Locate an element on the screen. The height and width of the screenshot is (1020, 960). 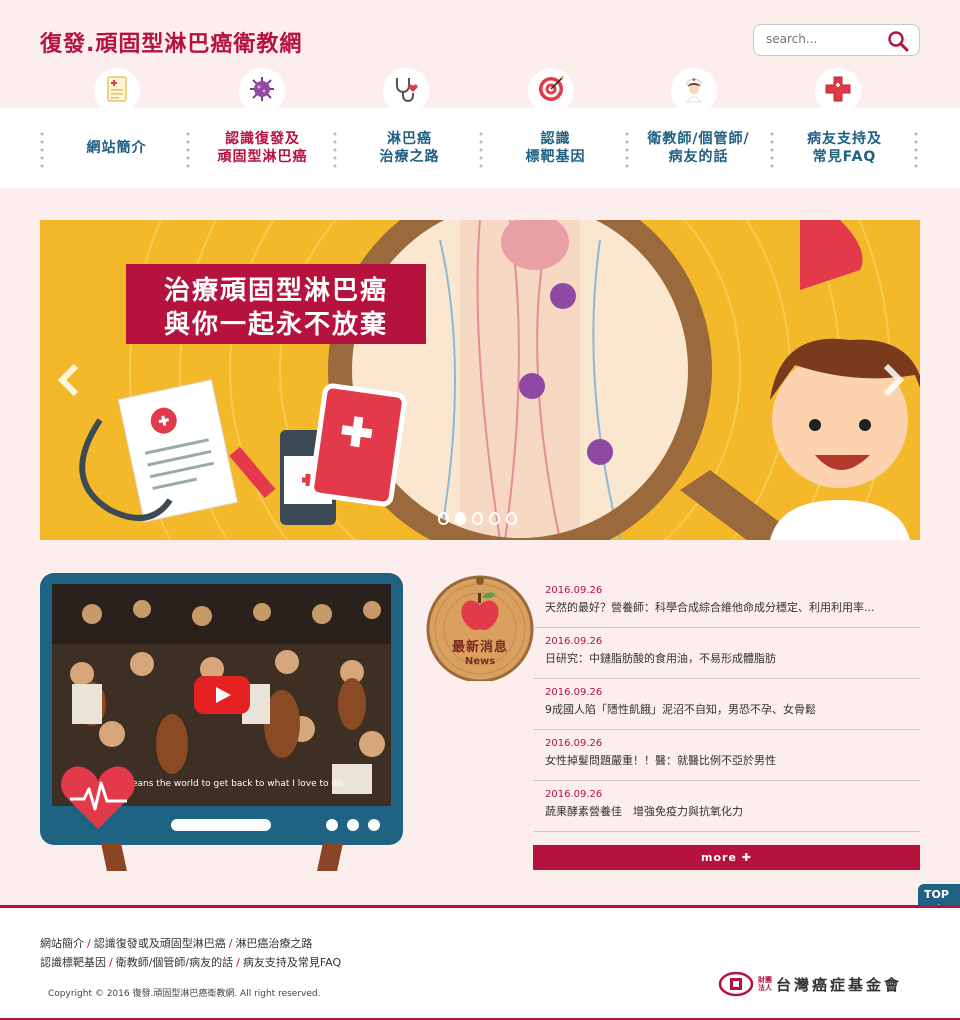
news-item: 2016.09.26 女性掉髮問題嚴重！！醫：就醫比例不亞於男性 is located at coordinates (726, 755).